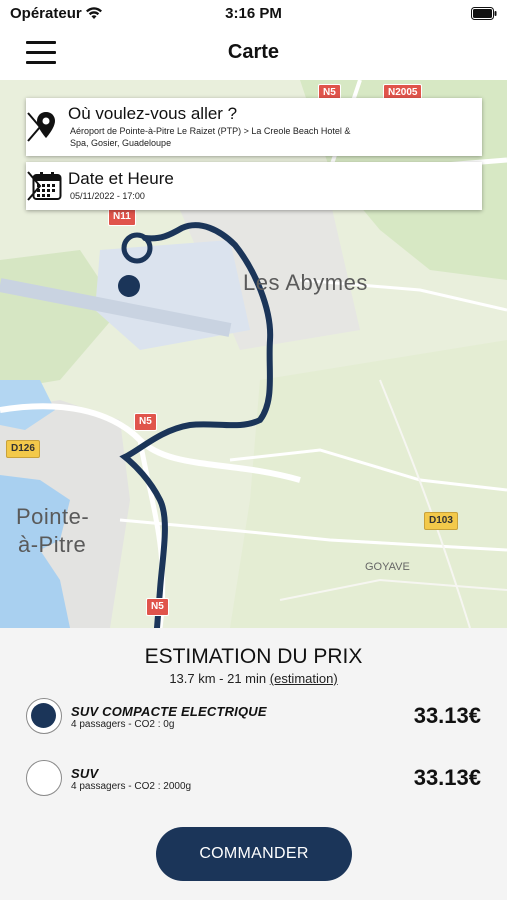 The width and height of the screenshot is (507, 900). I want to click on nav-bar: Carte, so click(253, 54).